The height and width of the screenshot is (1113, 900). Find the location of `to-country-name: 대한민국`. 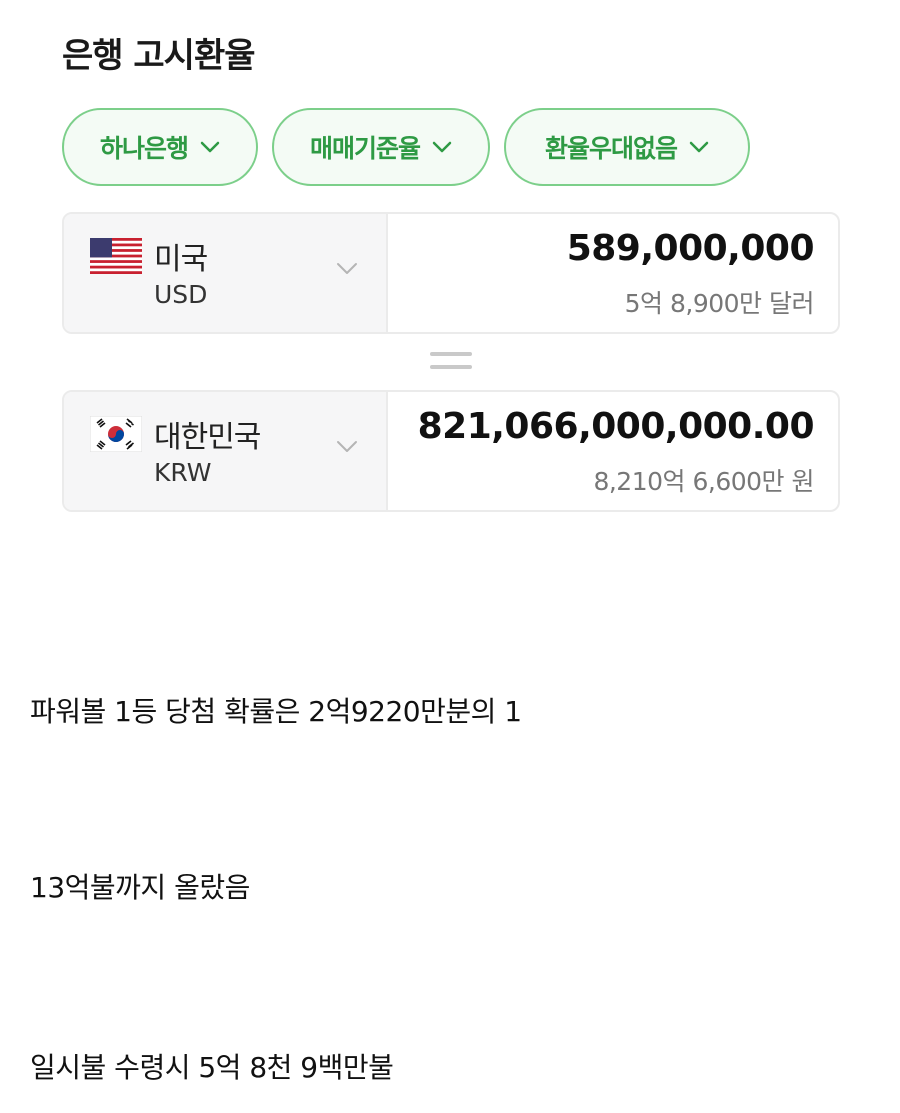

to-country-name: 대한민국 is located at coordinates (207, 437).